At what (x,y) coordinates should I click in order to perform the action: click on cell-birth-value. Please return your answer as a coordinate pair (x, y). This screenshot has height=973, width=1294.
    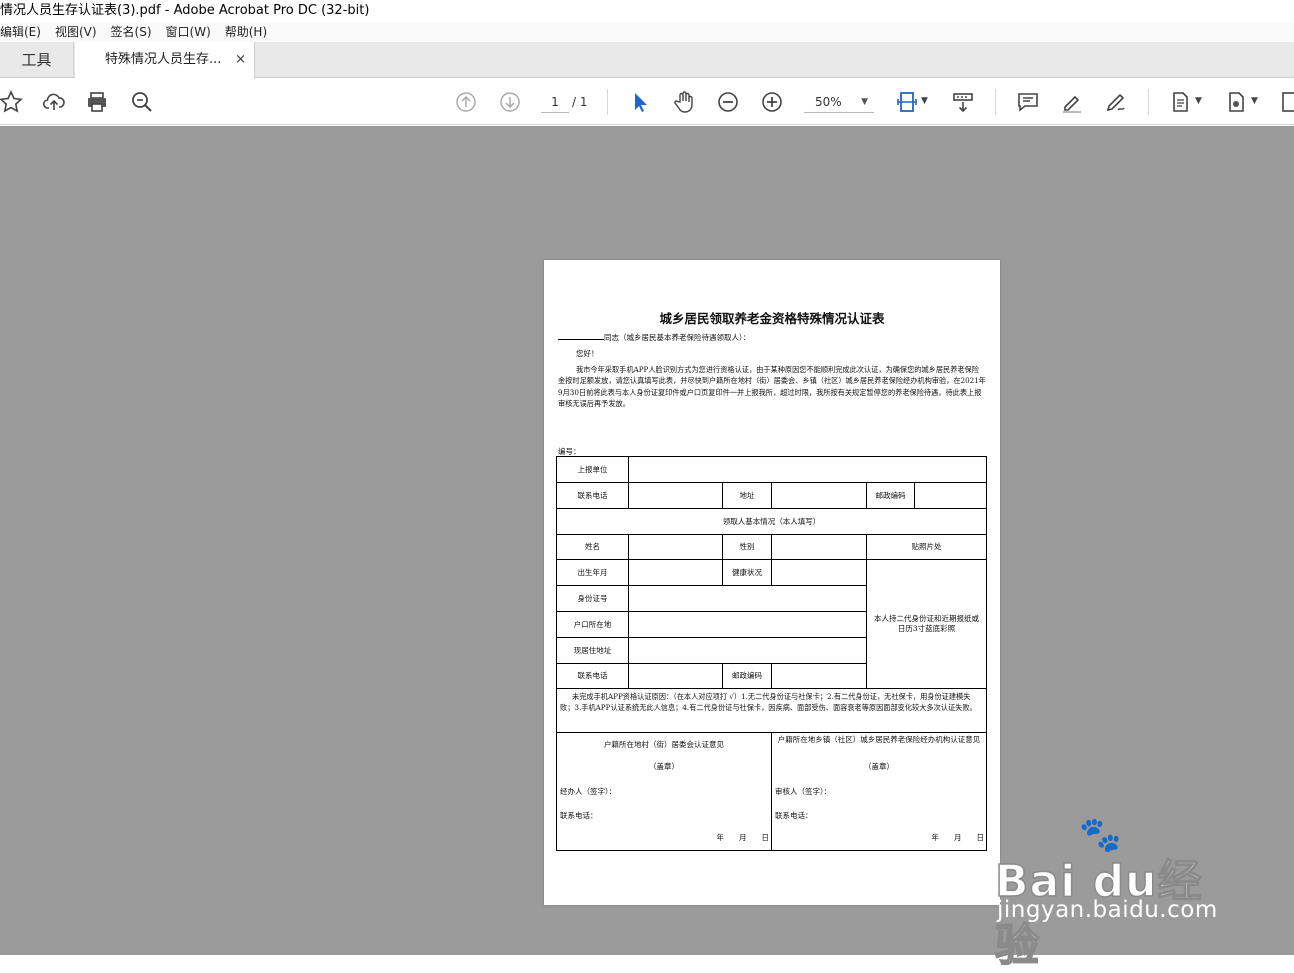
    Looking at the image, I should click on (676, 573).